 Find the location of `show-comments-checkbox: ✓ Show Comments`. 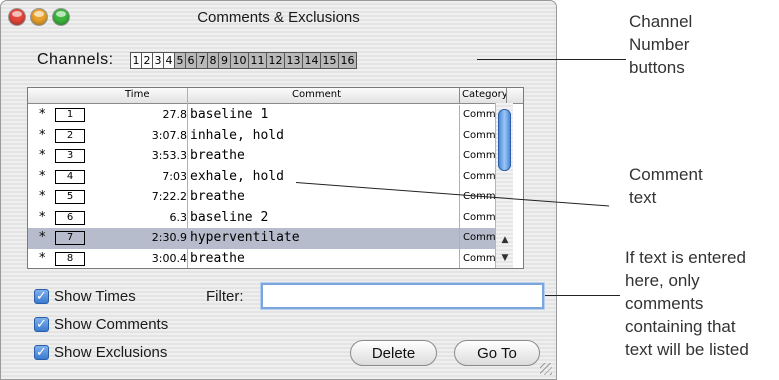

show-comments-checkbox: ✓ Show Comments is located at coordinates (101, 324).